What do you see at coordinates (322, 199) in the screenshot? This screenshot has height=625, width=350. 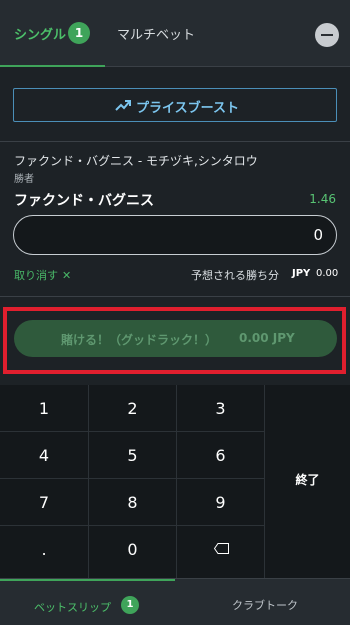 I see `selection-odds: 1.46` at bounding box center [322, 199].